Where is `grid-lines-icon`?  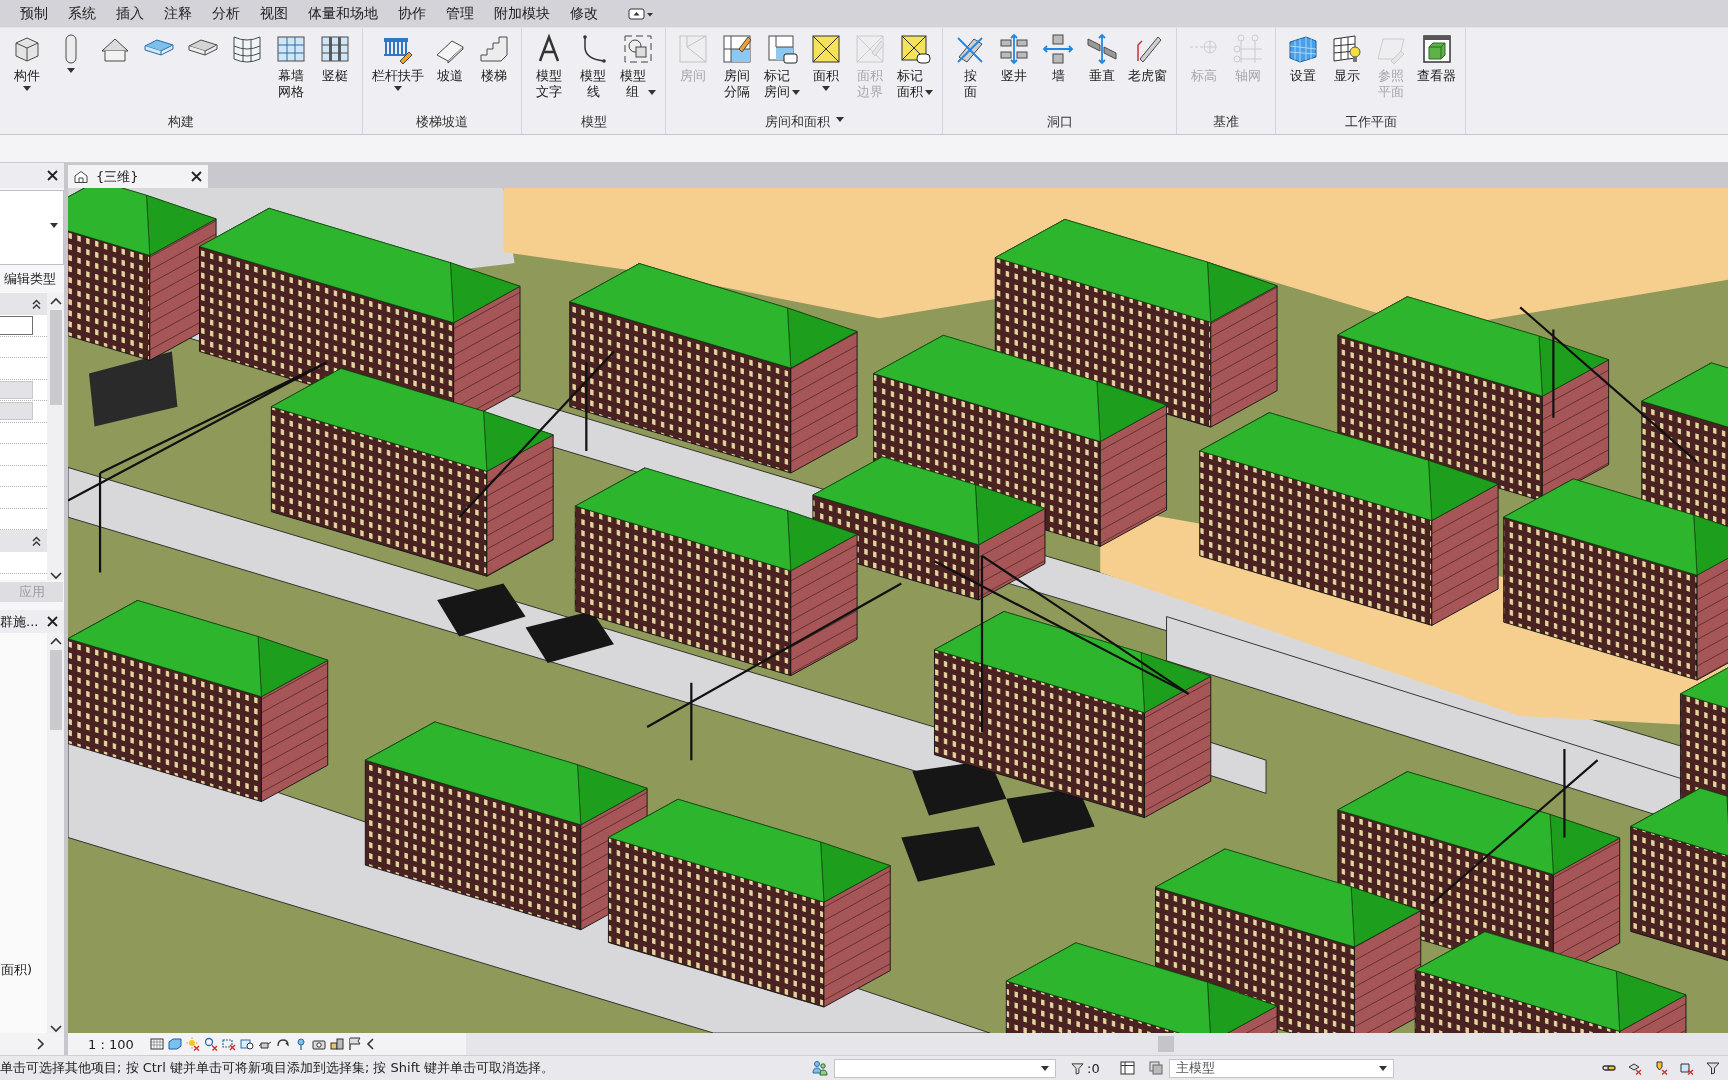
grid-lines-icon is located at coordinates (1248, 49).